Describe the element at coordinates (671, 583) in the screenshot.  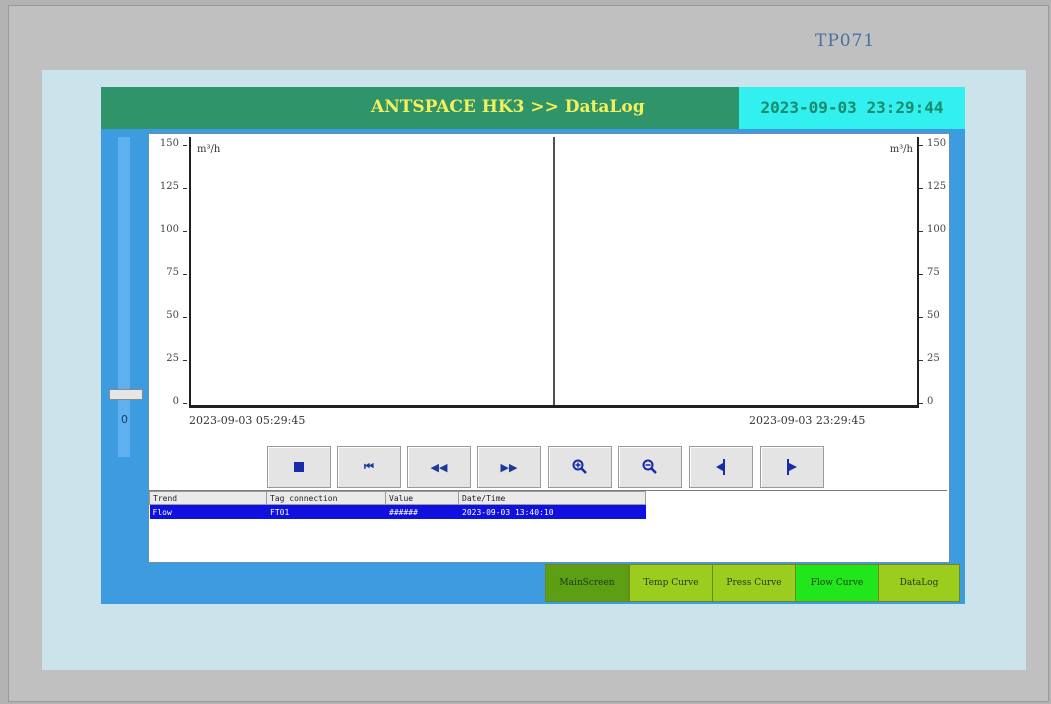
I see `nav-button-temp-curve: Temp Curve` at that location.